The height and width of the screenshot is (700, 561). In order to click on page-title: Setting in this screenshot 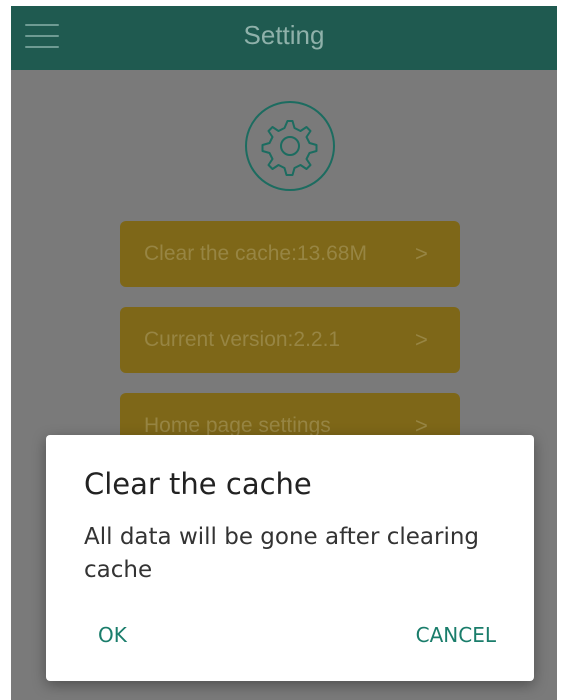, I will do `click(284, 35)`.